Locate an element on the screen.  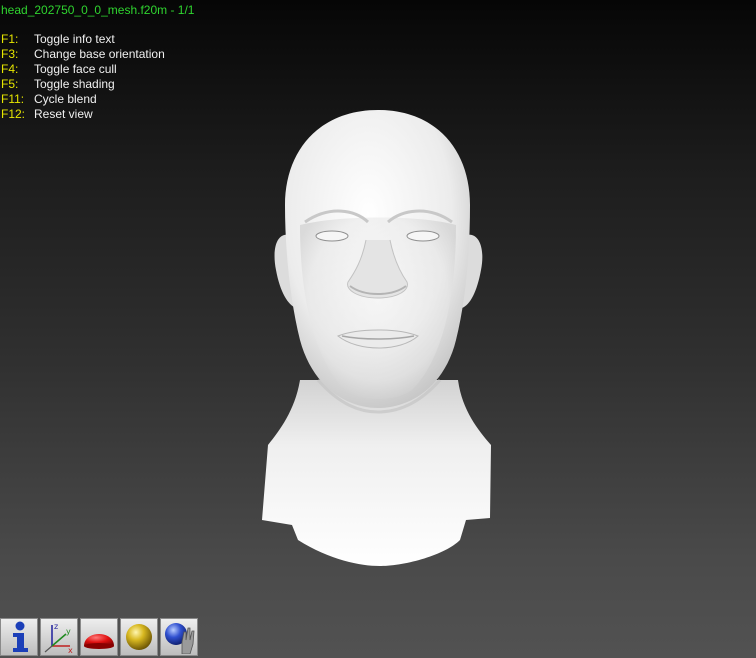
axis-label-x: x is located at coordinates (70, 650).